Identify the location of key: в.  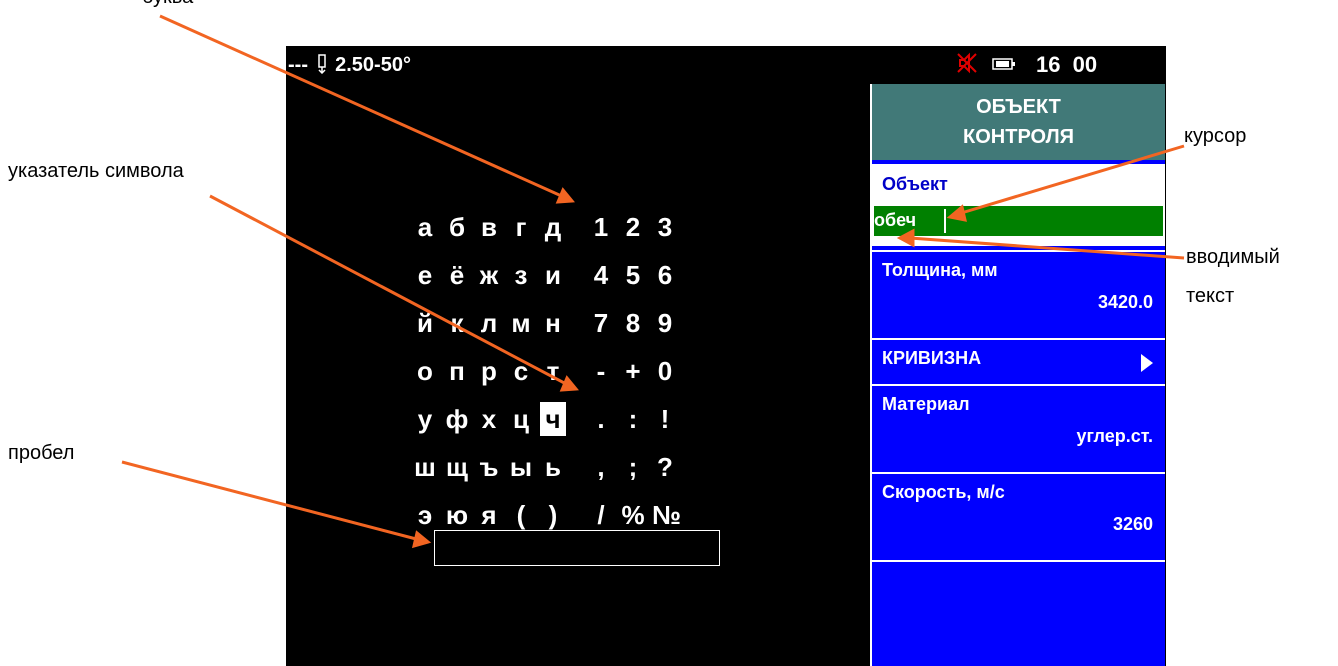
(489, 227).